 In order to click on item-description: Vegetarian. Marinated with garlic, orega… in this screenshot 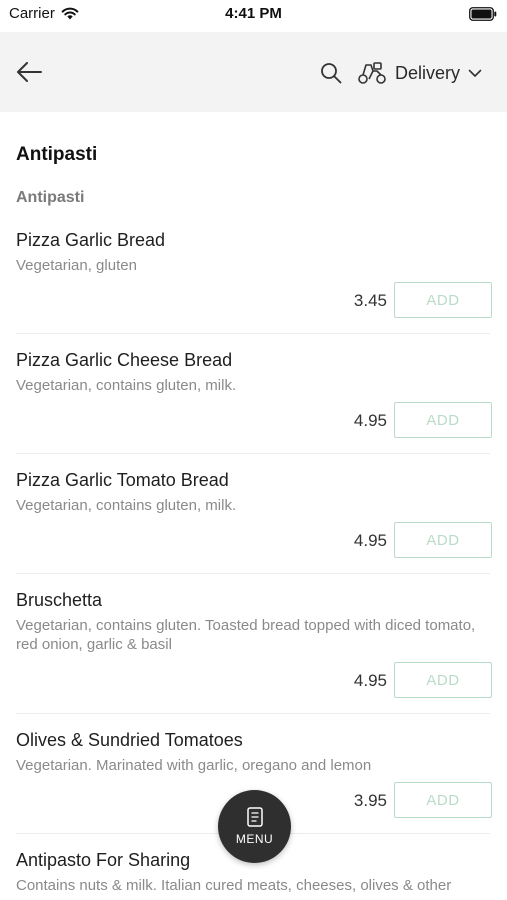, I will do `click(194, 765)`.